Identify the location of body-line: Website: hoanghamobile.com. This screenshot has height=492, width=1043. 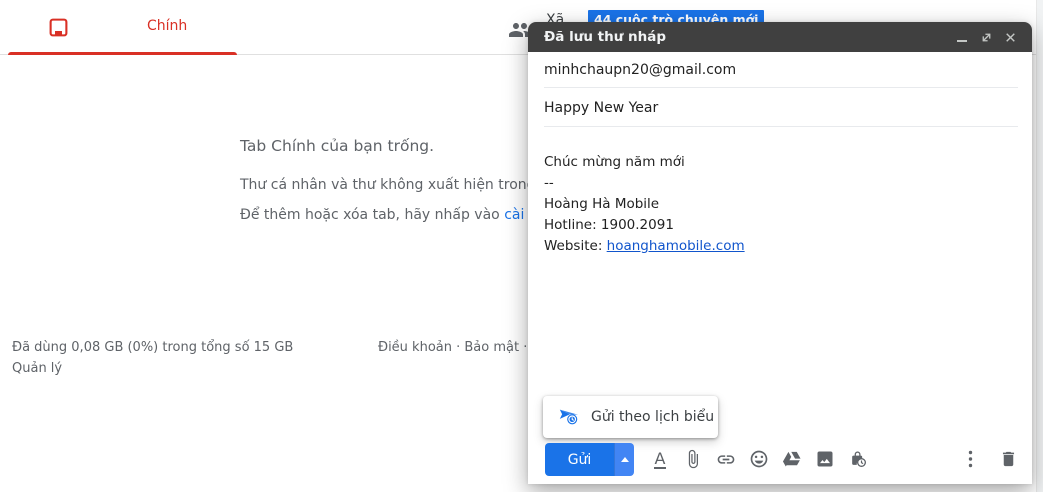
(644, 246).